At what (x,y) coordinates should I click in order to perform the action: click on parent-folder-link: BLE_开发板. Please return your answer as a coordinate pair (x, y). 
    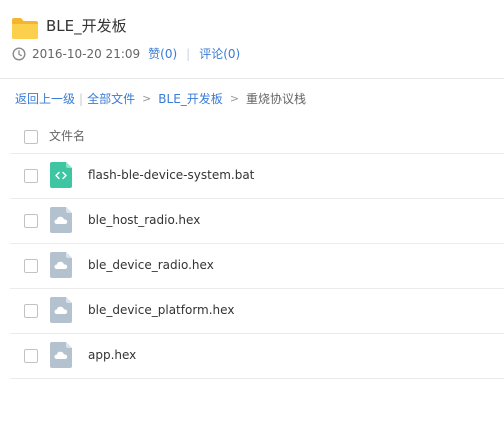
    Looking at the image, I should click on (190, 99).